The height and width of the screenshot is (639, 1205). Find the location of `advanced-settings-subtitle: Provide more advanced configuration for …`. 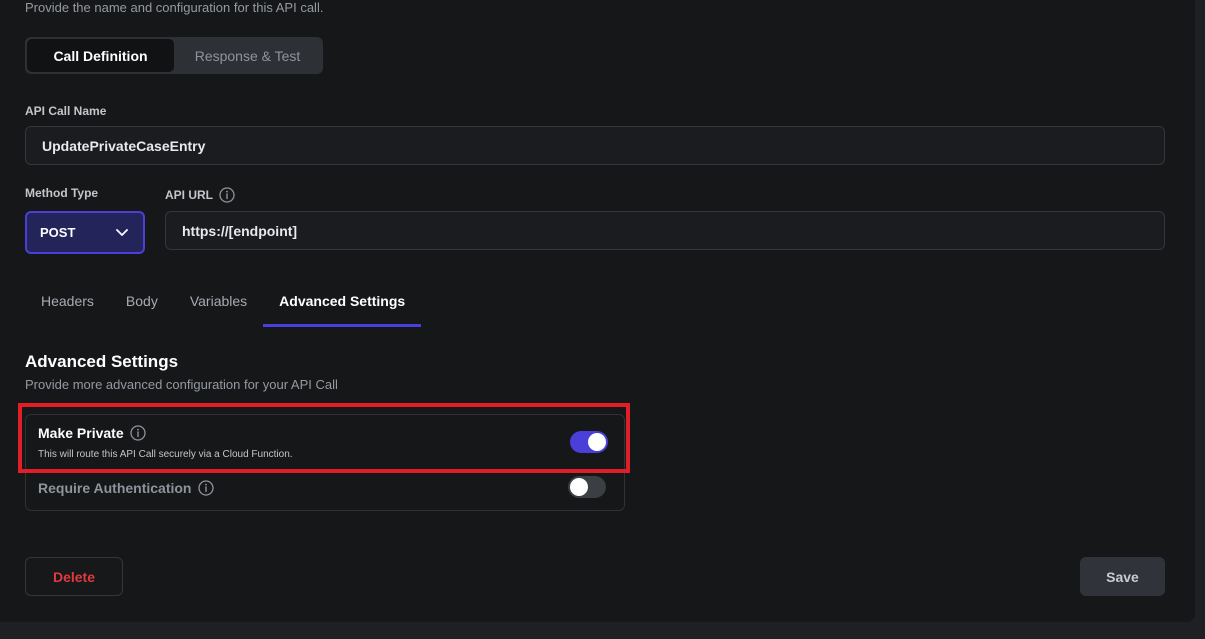

advanced-settings-subtitle: Provide more advanced configuration for … is located at coordinates (181, 384).